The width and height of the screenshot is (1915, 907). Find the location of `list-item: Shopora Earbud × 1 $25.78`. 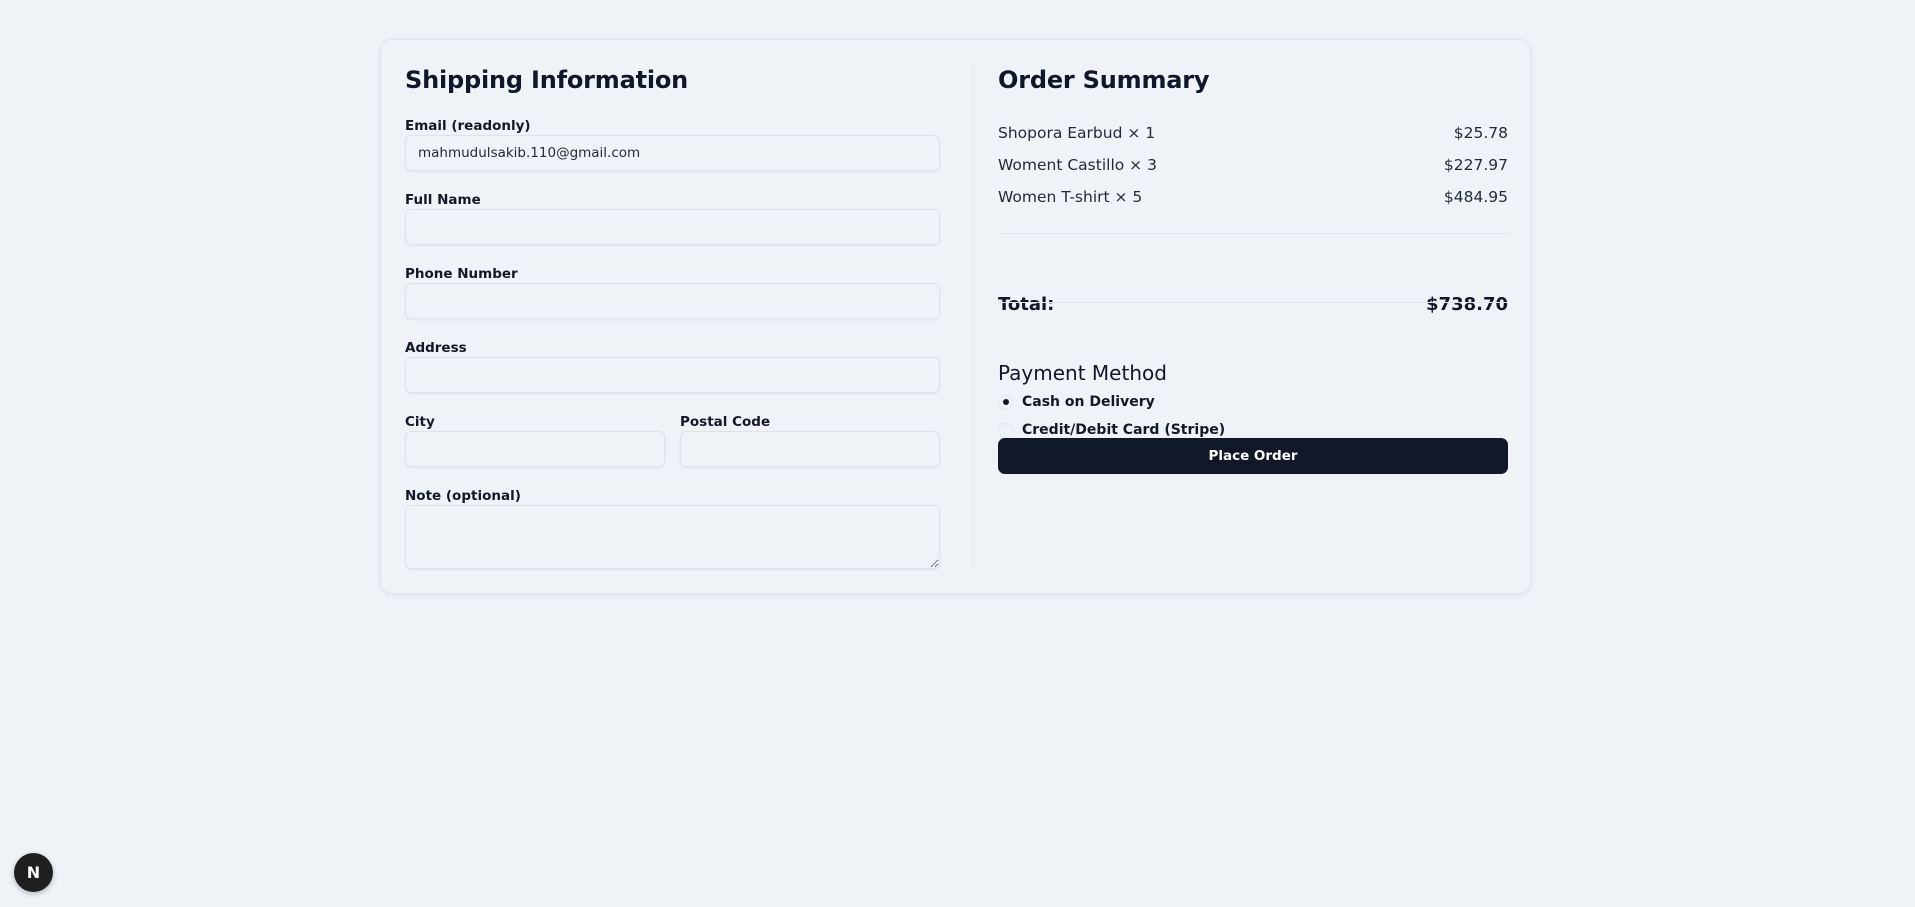

list-item: Shopora Earbud × 1 $25.78 is located at coordinates (1253, 133).